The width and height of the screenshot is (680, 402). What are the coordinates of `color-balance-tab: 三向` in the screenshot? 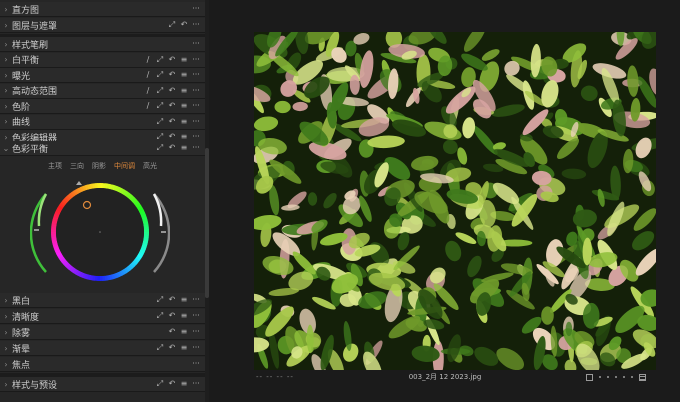 It's located at (77, 166).